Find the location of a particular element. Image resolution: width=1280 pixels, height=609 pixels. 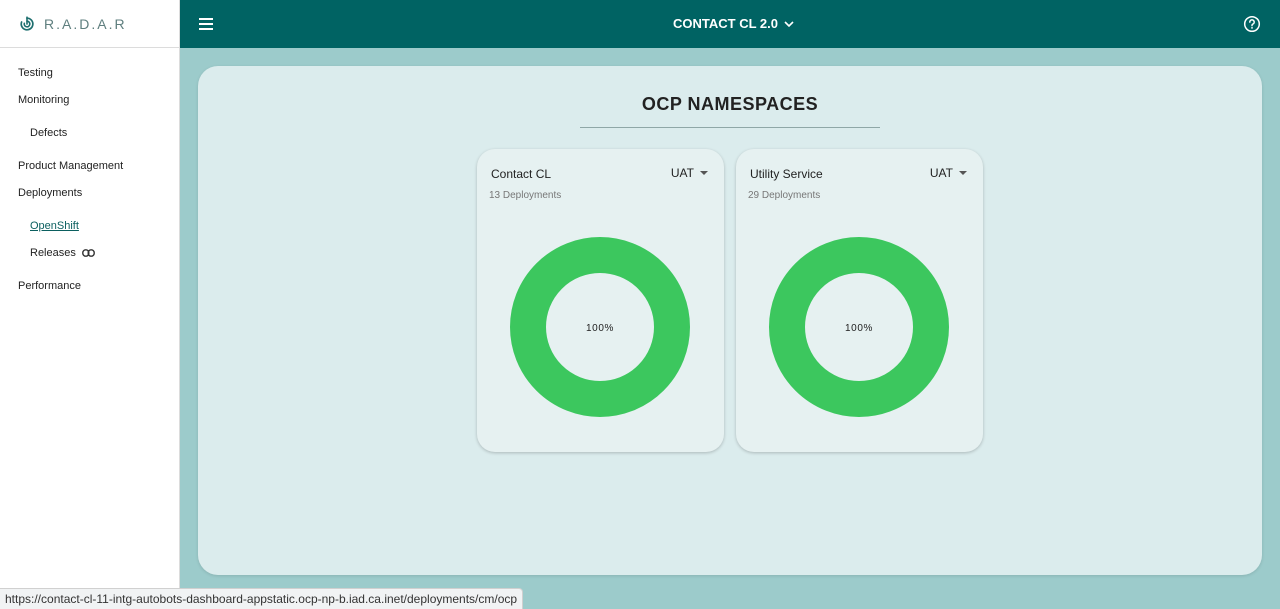

brand: R.A.D.A.R is located at coordinates (89, 24).